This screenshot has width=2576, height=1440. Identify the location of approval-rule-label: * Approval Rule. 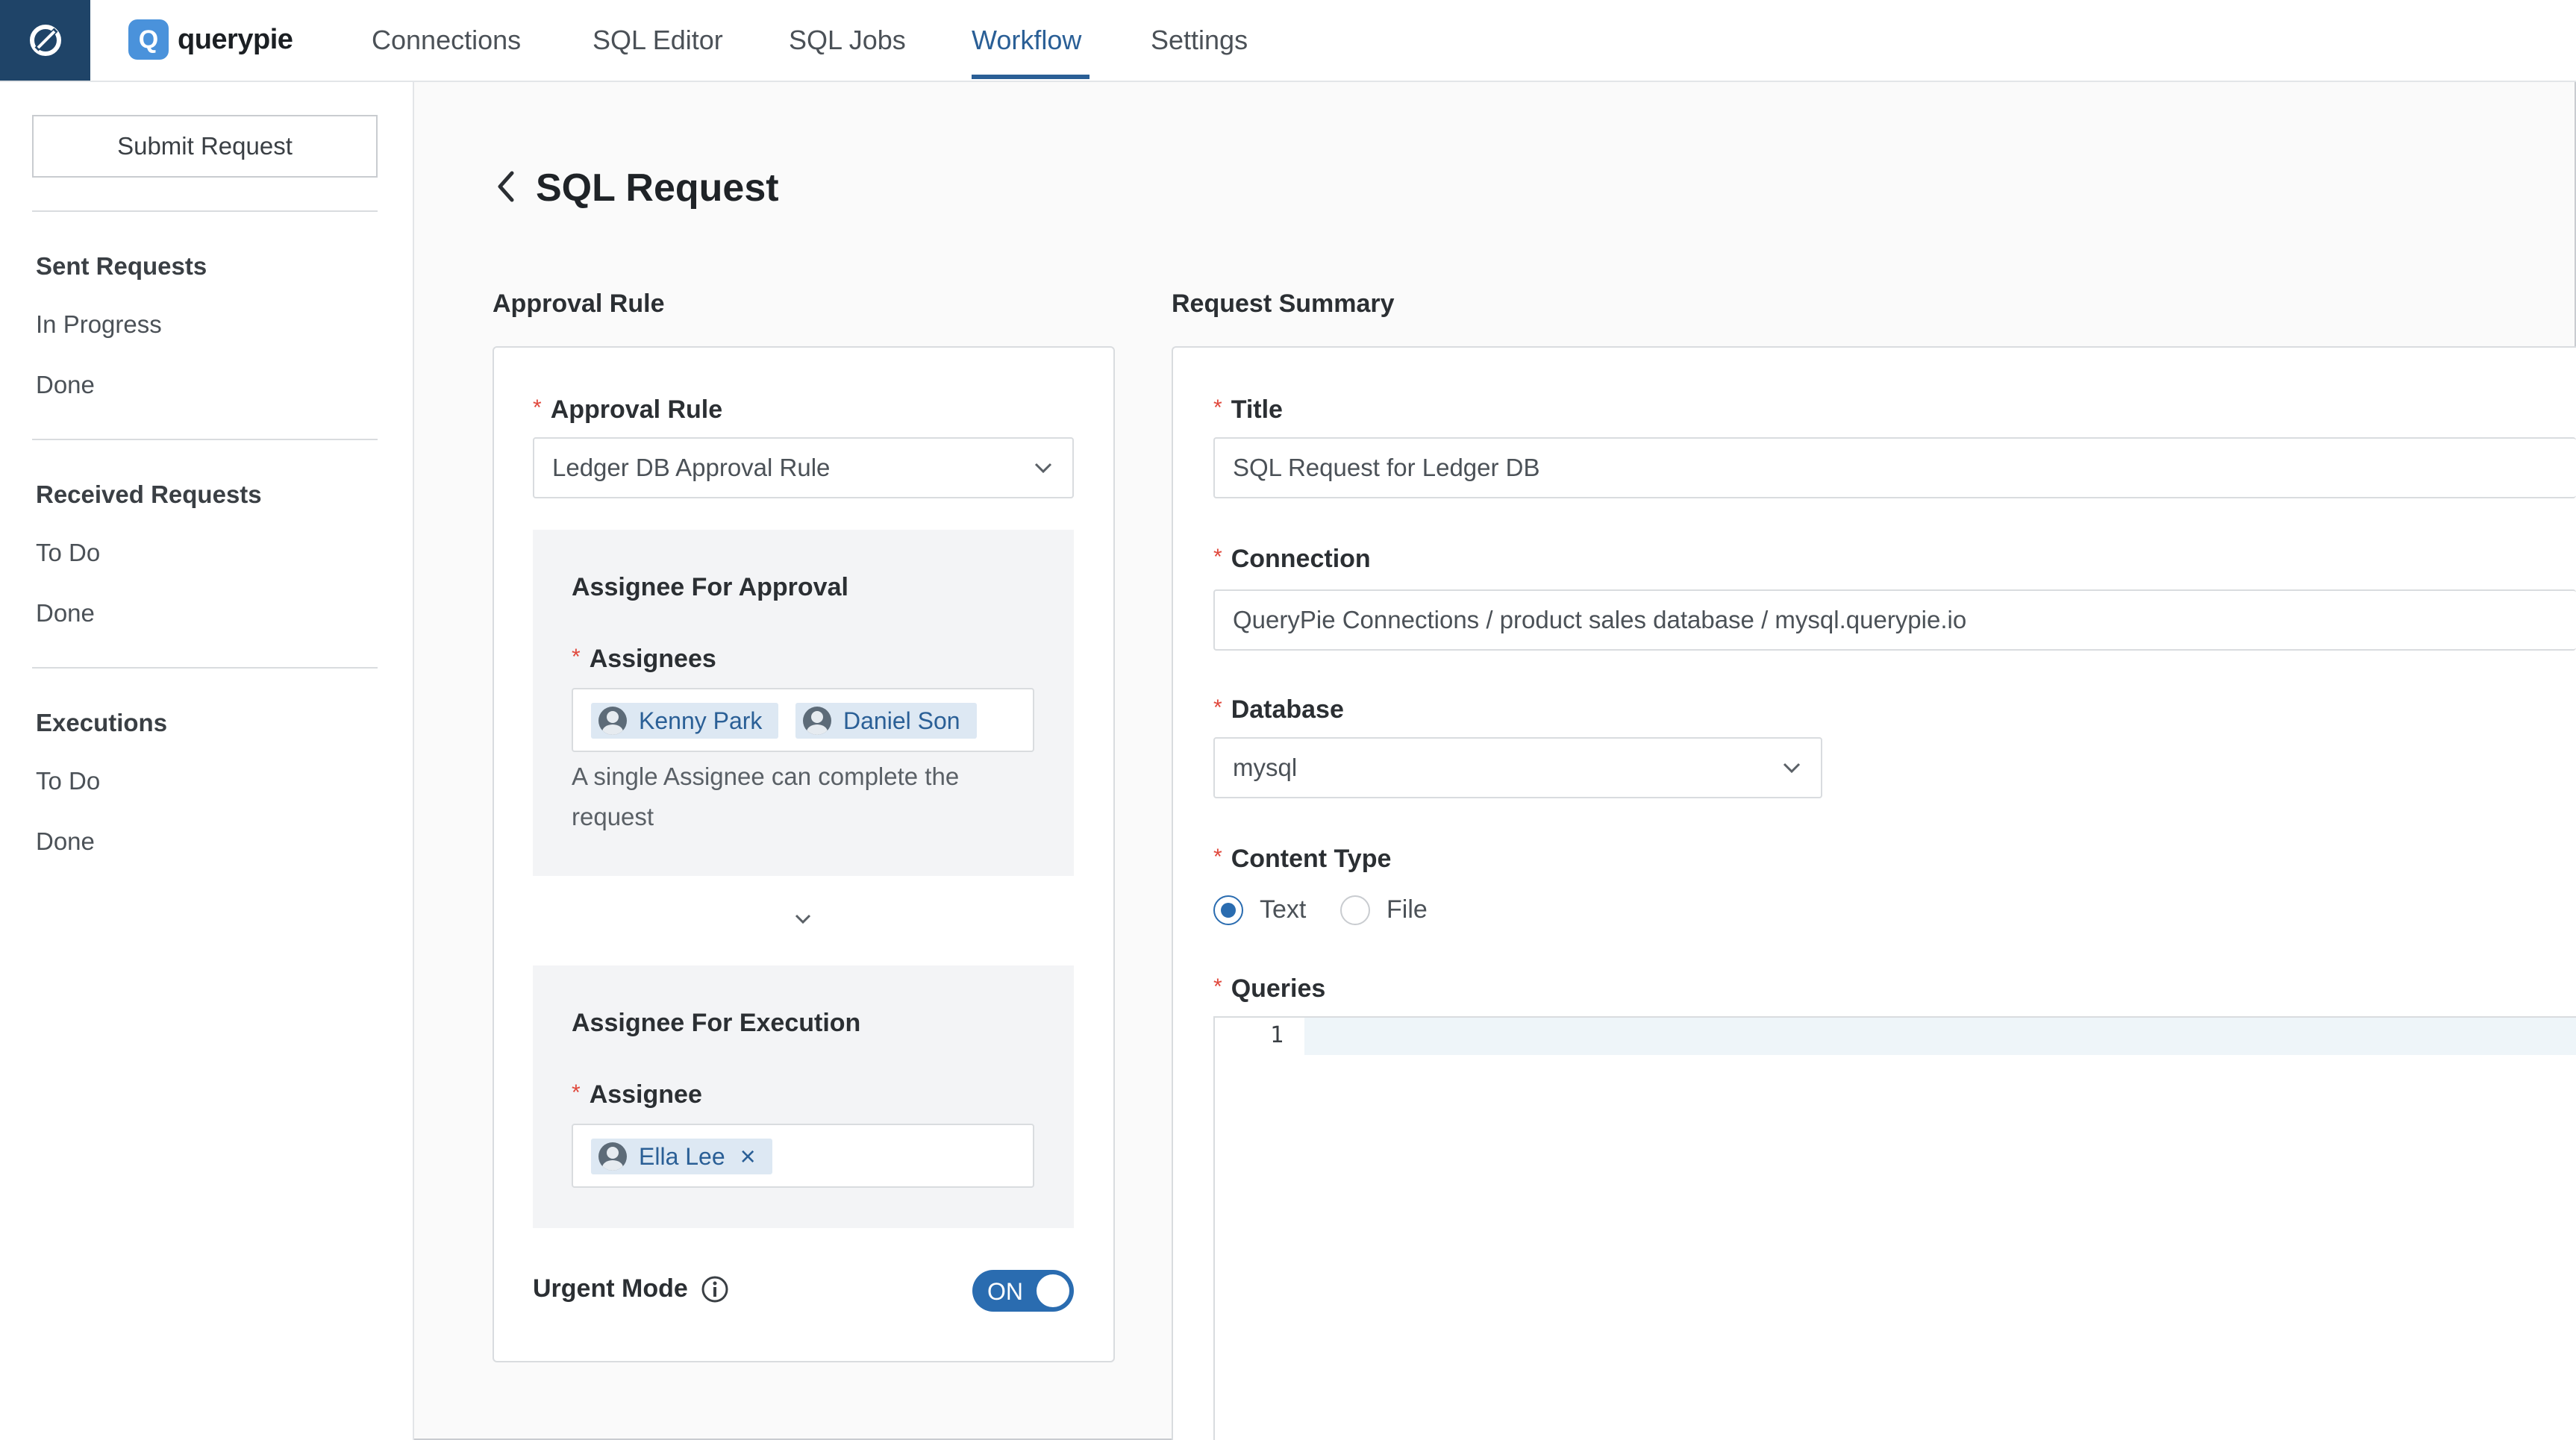
(627, 410).